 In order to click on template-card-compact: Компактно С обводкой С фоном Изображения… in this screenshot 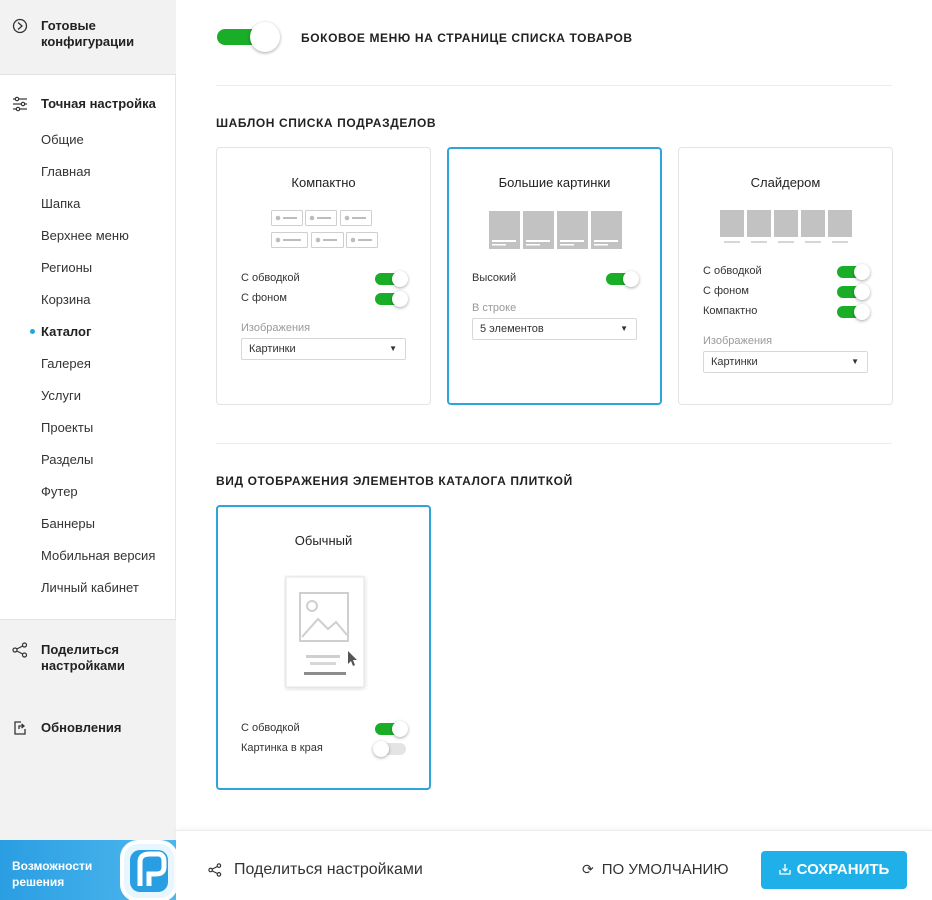, I will do `click(323, 276)`.